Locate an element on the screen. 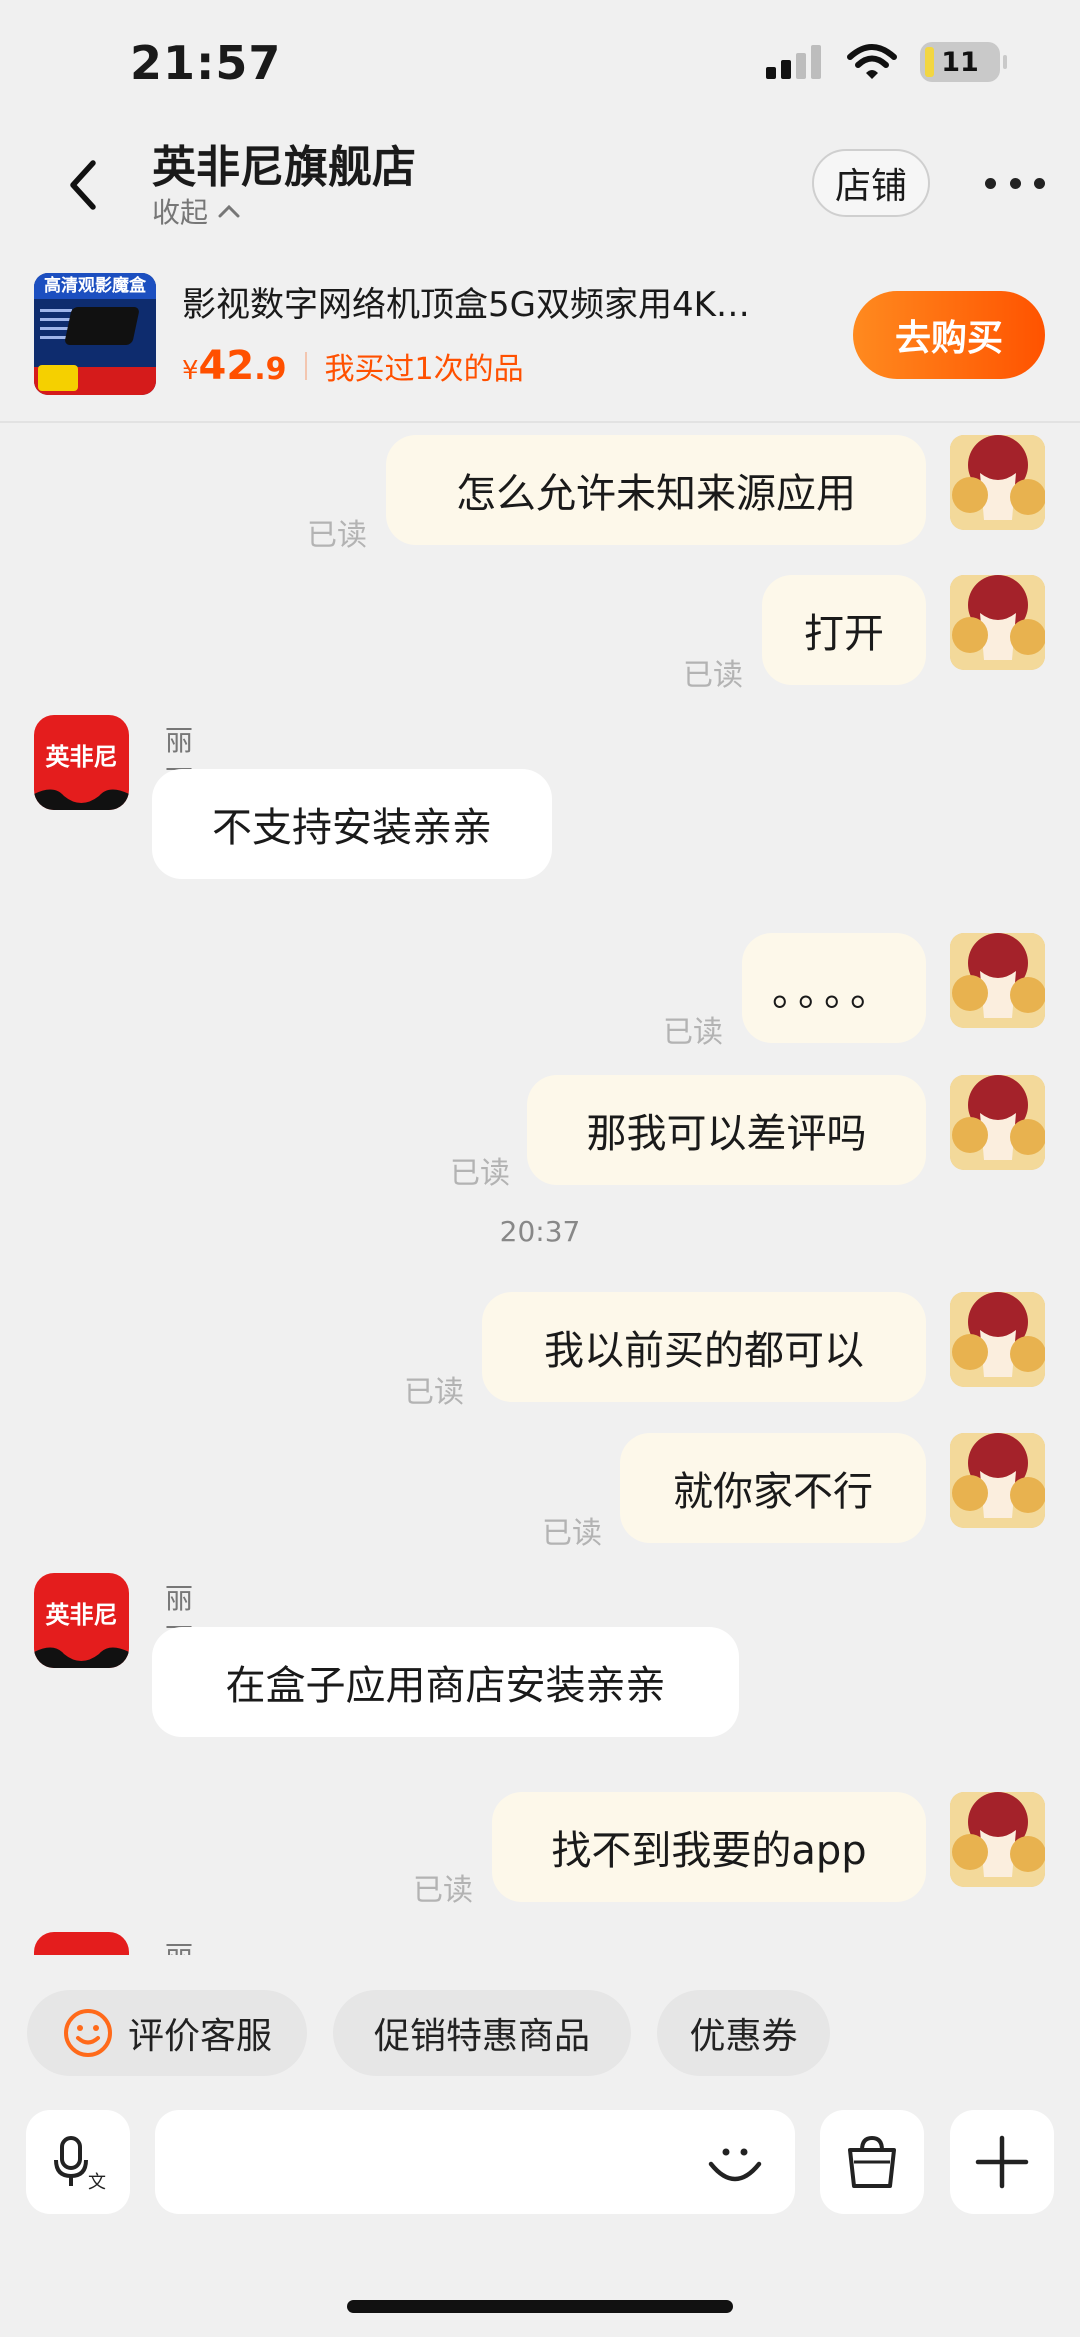 The width and height of the screenshot is (1080, 2337). plus-button is located at coordinates (1002, 2162).